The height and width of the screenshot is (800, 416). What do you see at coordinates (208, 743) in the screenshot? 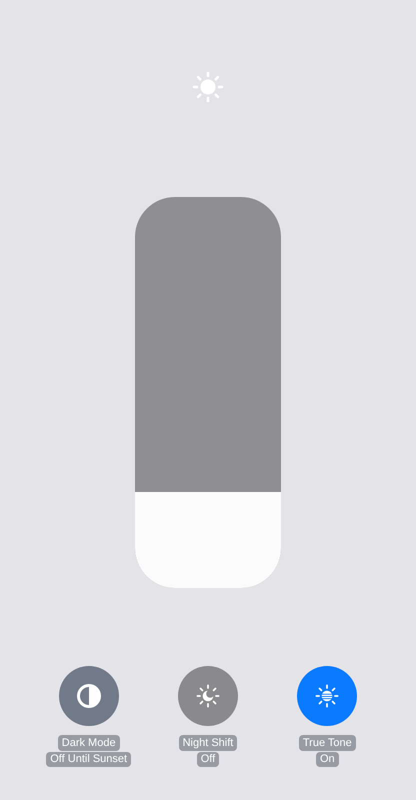
I see `toggle-label: Night Shift` at bounding box center [208, 743].